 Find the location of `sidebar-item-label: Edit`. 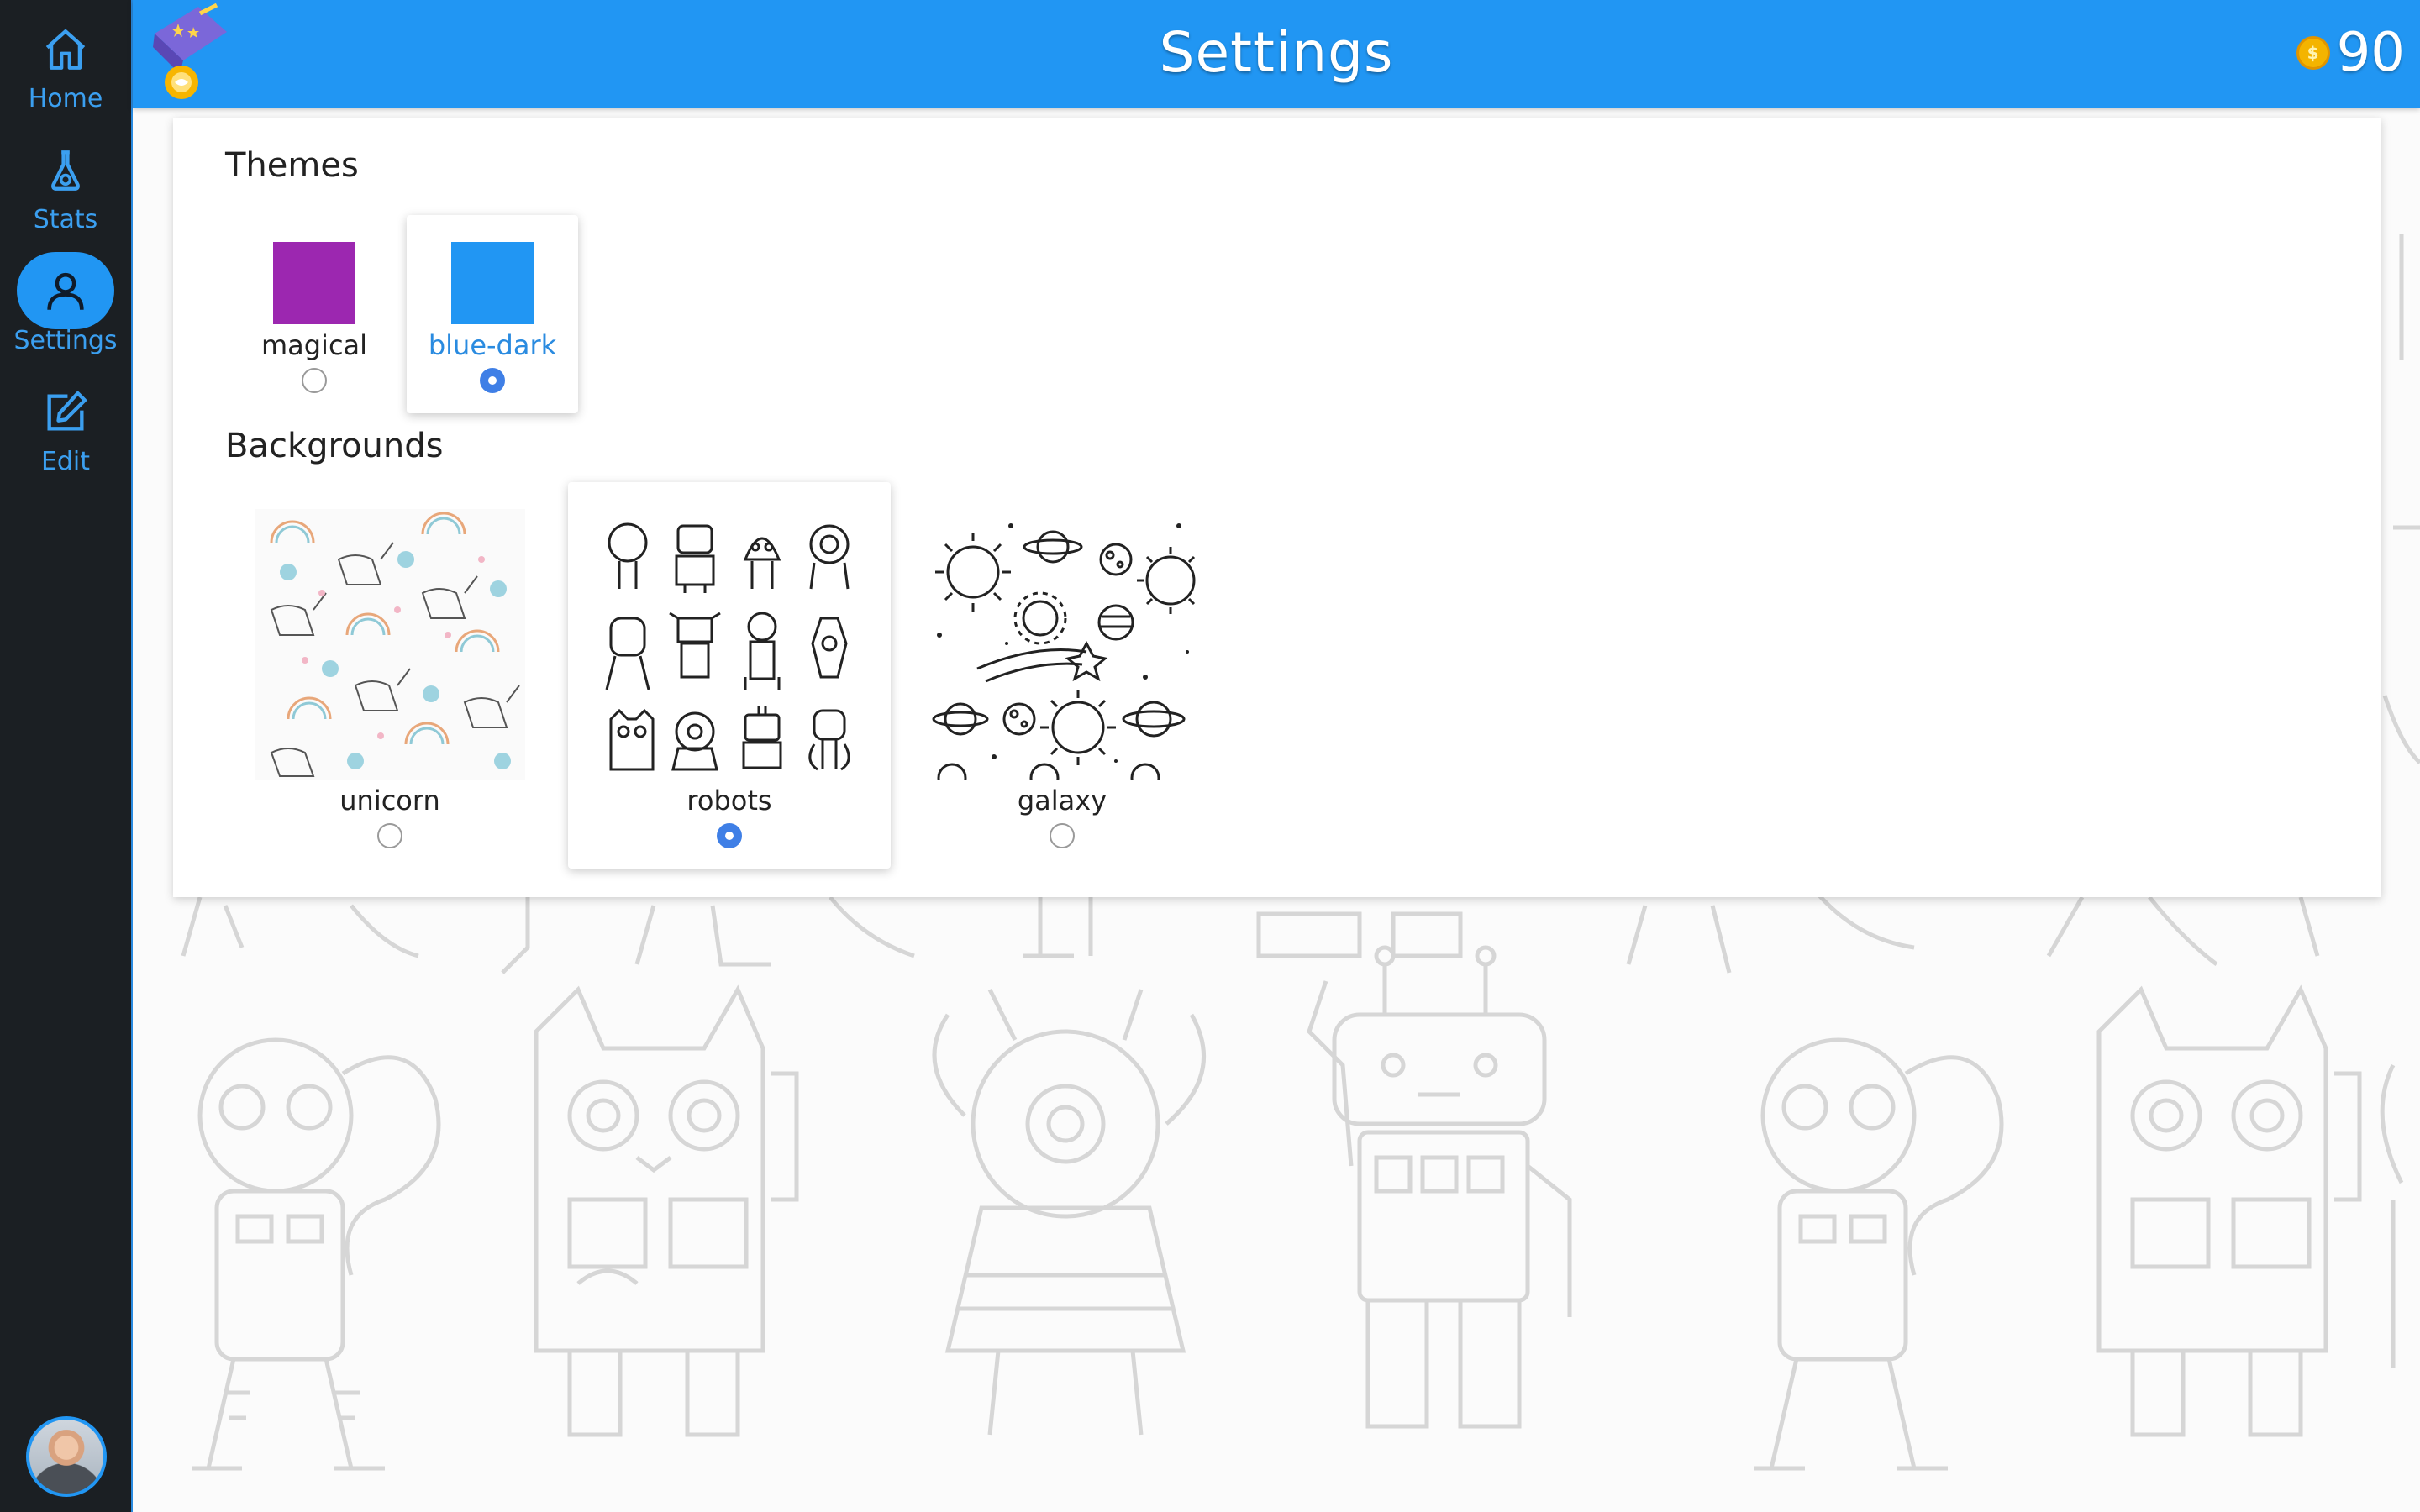

sidebar-item-label: Edit is located at coordinates (65, 461).